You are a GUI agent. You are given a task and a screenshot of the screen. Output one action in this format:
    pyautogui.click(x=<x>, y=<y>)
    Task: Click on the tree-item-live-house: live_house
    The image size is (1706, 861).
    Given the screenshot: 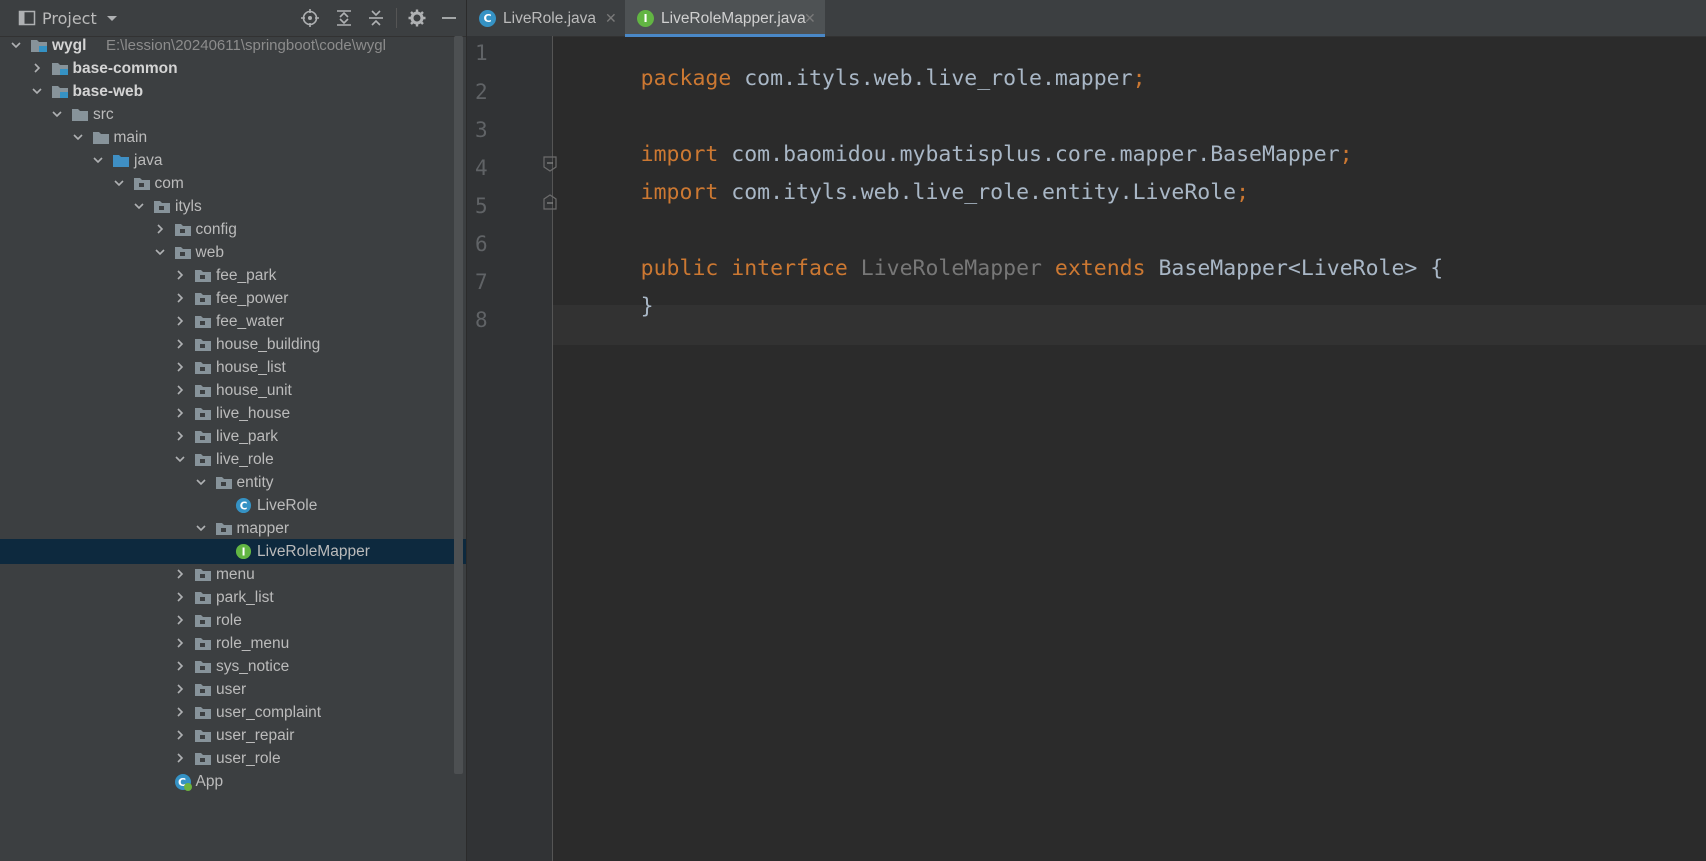 What is the action you would take?
    pyautogui.click(x=233, y=413)
    